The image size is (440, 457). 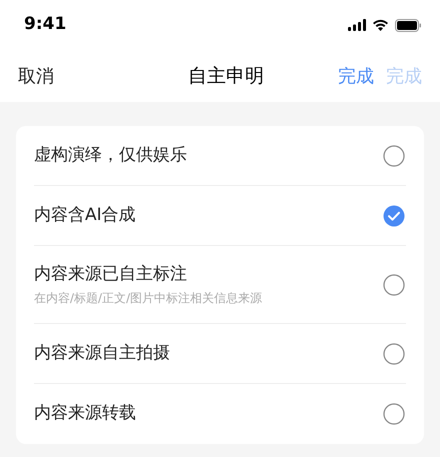 I want to click on done-button: 完成, so click(x=356, y=76).